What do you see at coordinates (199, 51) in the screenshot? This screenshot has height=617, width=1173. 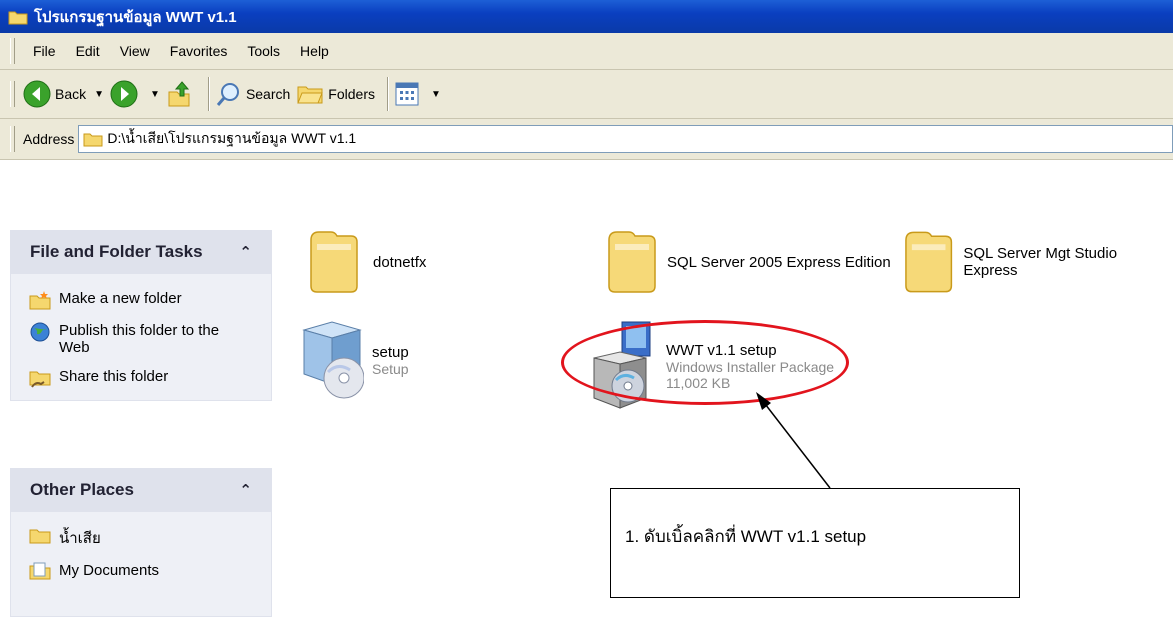 I see `menu-favorites: Favorites` at bounding box center [199, 51].